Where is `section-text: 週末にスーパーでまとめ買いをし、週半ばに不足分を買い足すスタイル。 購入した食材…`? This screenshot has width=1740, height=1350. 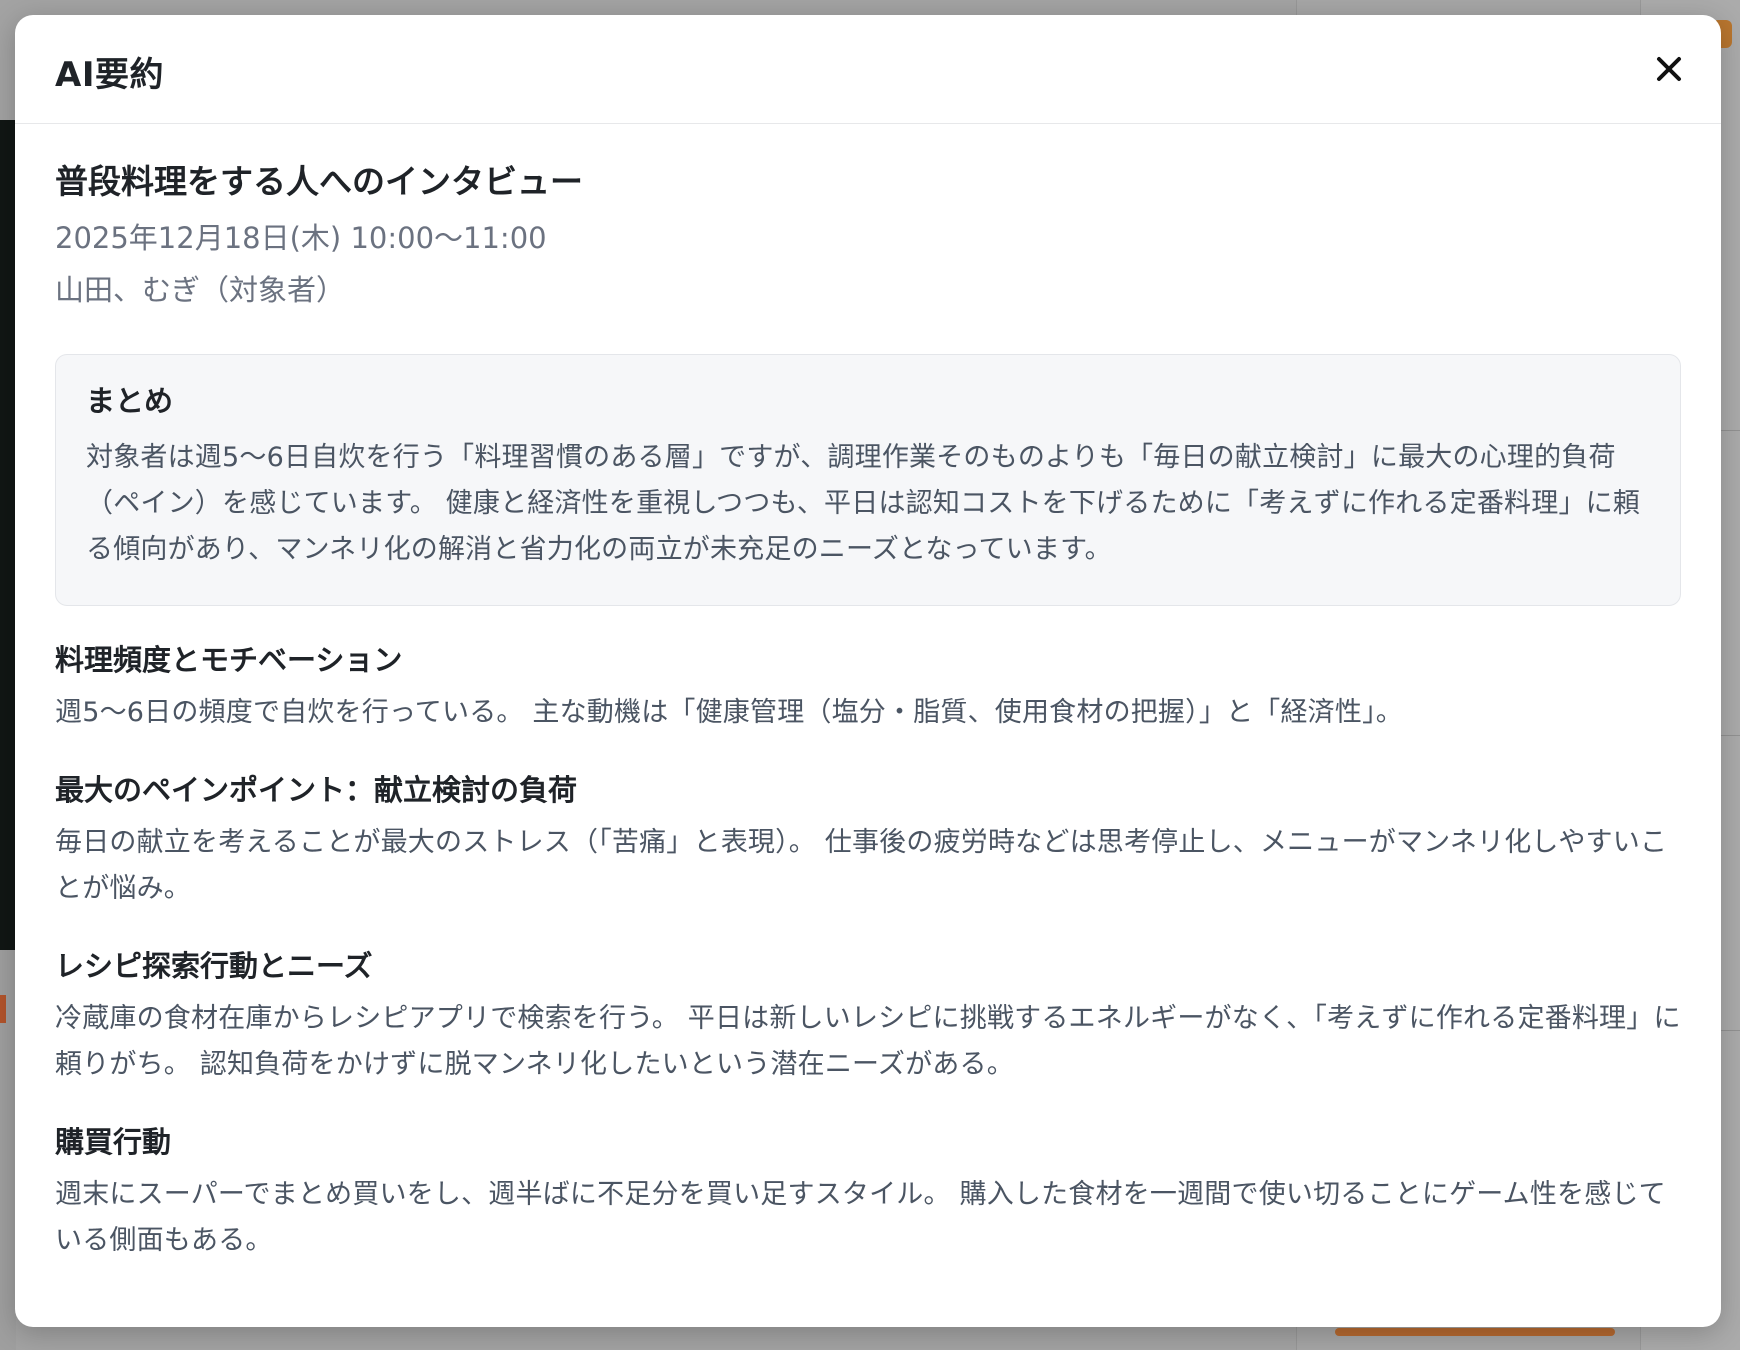 section-text: 週末にスーパーでまとめ買いをし、週半ばに不足分を買い足すスタイル。 購入した食材… is located at coordinates (860, 1217).